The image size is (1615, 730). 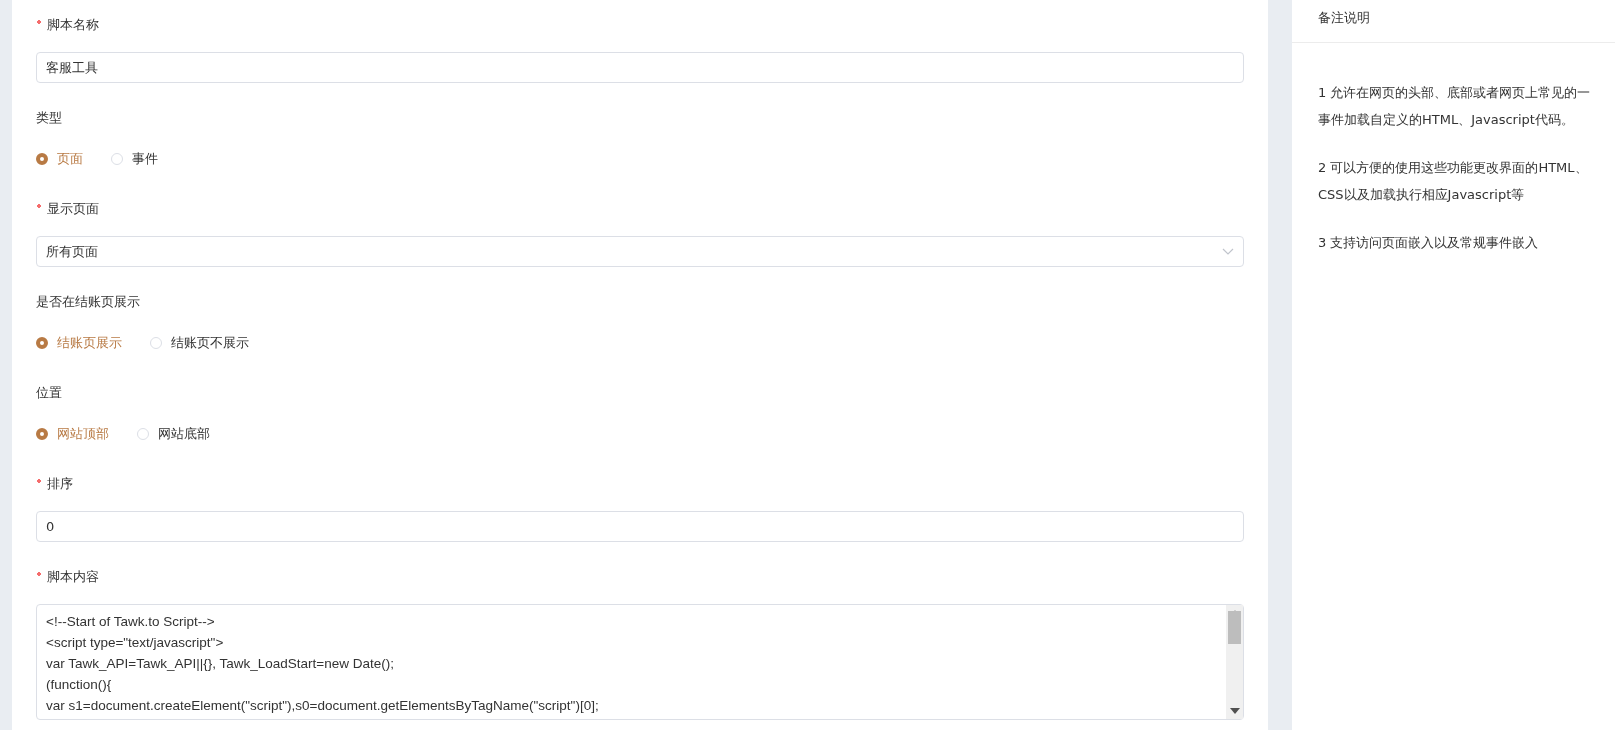 I want to click on code-line: var Tawk_API=Tawk_API||{}, Tawk_LoadStart=new Date();, so click(x=220, y=664).